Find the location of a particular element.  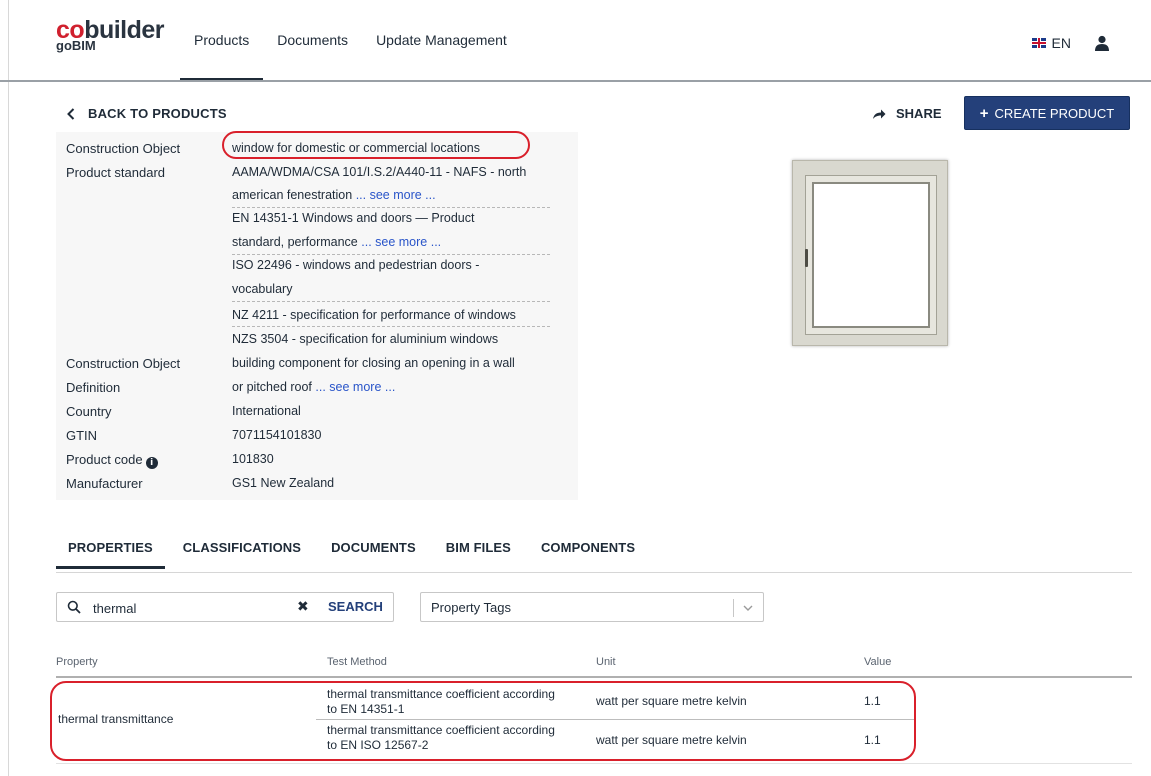

gtin-value: 7071154101830 is located at coordinates (277, 435).